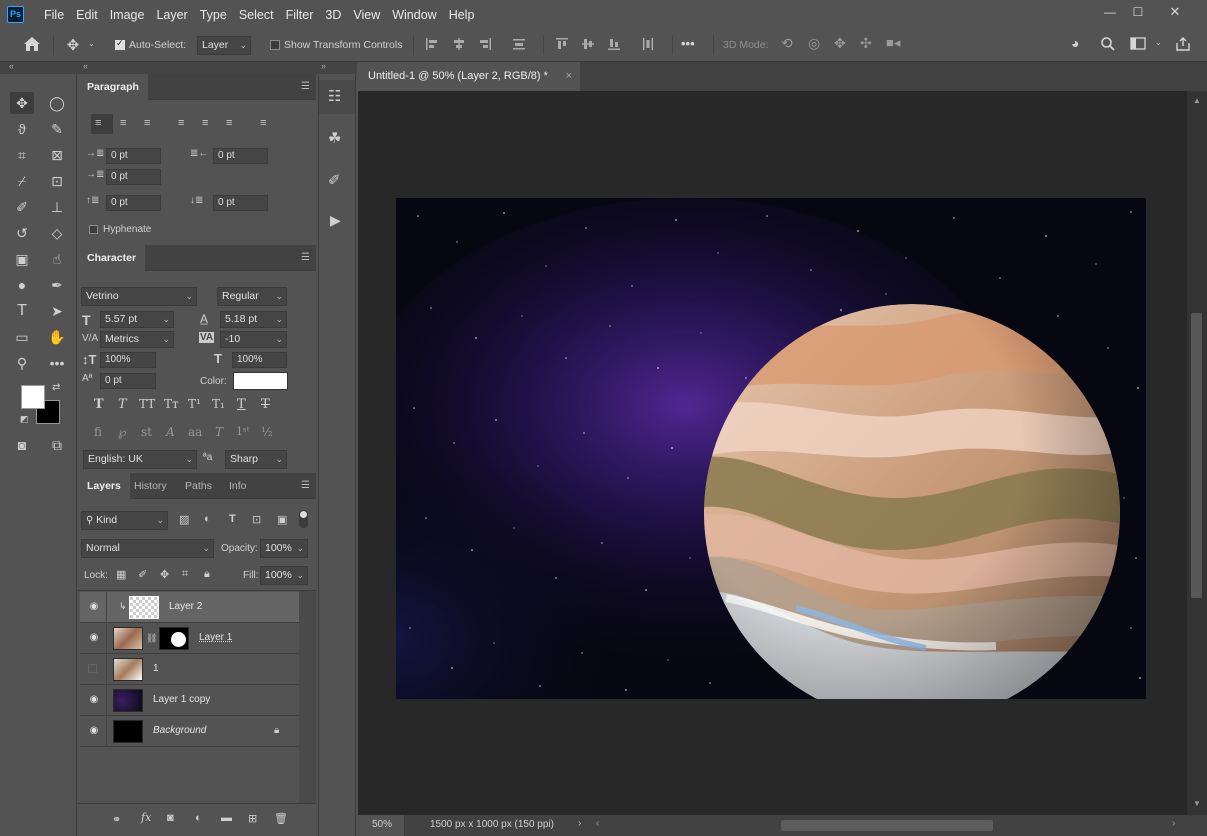  Describe the element at coordinates (194, 404) in the screenshot. I see `superscript-icon: T¹` at that location.